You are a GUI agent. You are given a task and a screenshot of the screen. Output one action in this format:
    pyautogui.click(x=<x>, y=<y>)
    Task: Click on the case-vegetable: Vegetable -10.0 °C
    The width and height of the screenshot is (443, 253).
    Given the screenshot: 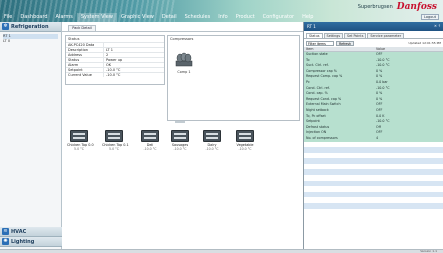 What is the action you would take?
    pyautogui.click(x=245, y=141)
    